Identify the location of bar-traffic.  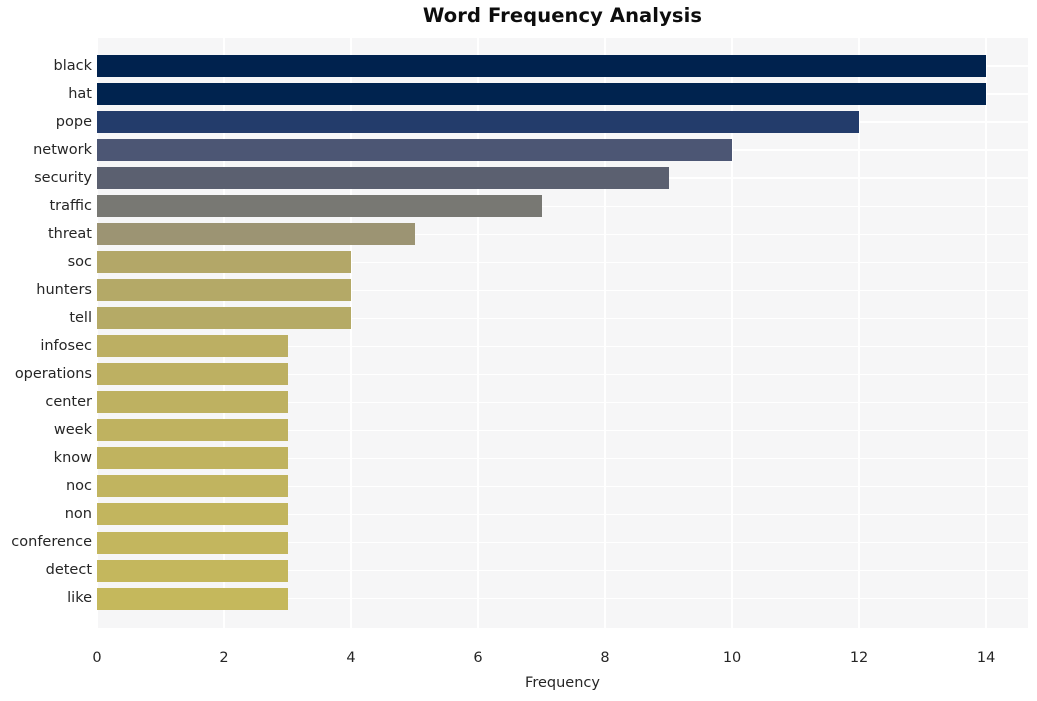
(319, 206).